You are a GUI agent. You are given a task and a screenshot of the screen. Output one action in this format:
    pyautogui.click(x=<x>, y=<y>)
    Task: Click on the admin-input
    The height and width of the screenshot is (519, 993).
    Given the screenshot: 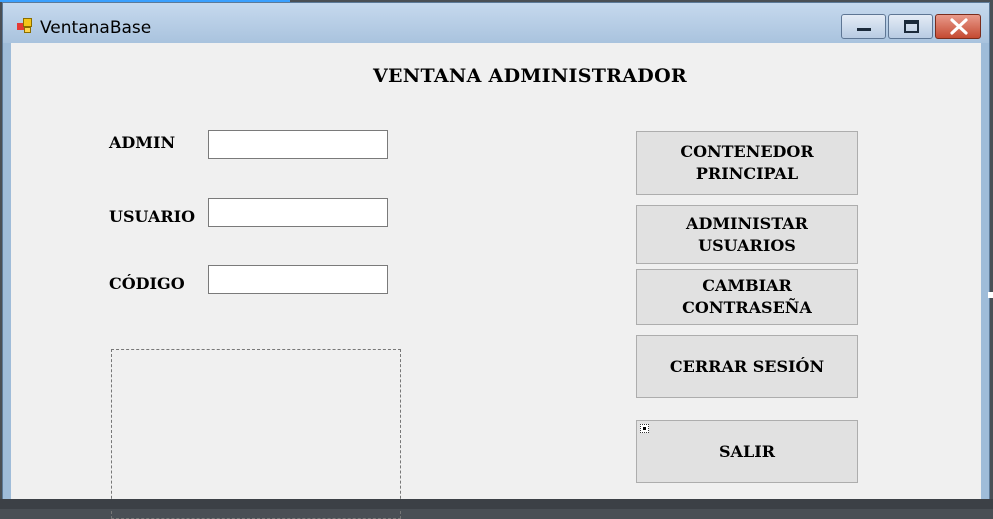 What is the action you would take?
    pyautogui.click(x=298, y=144)
    